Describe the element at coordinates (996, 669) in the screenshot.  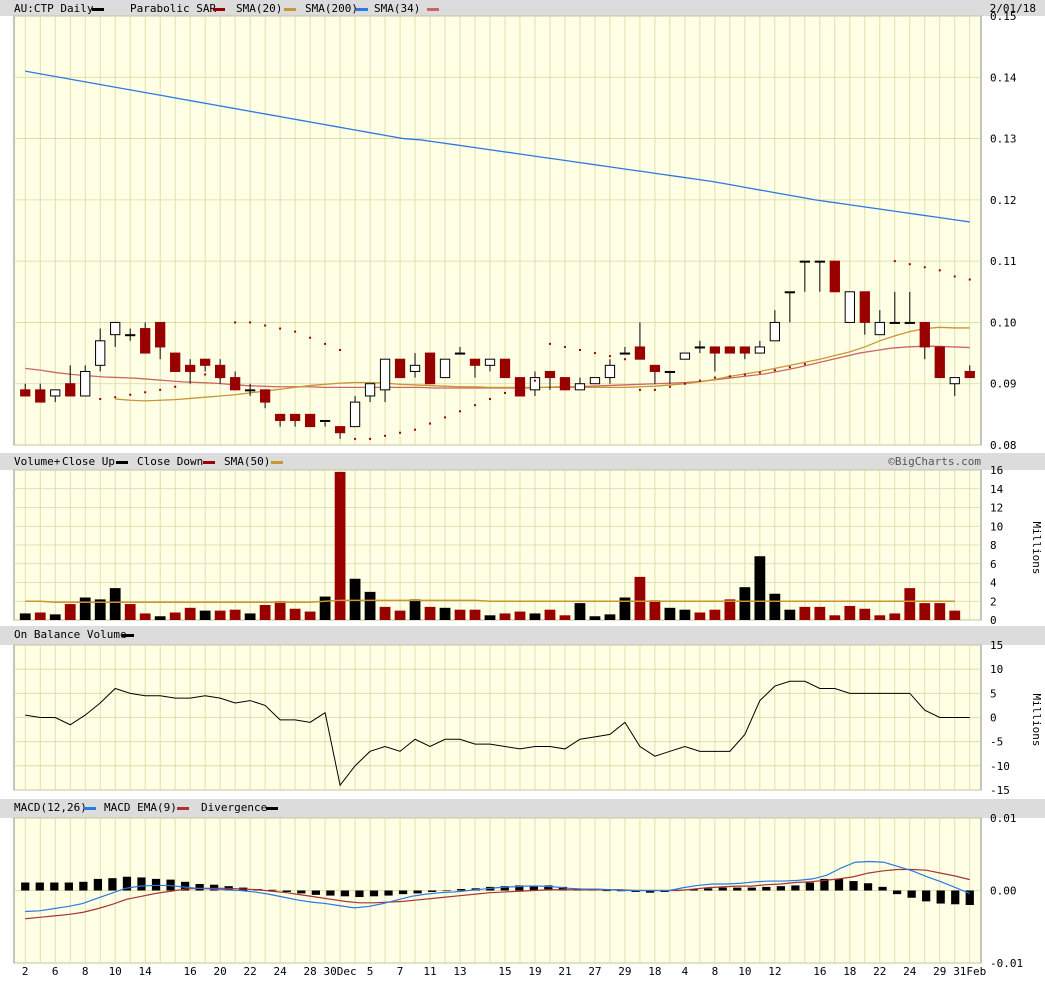
I see `y-tick-label-2-1: 10` at that location.